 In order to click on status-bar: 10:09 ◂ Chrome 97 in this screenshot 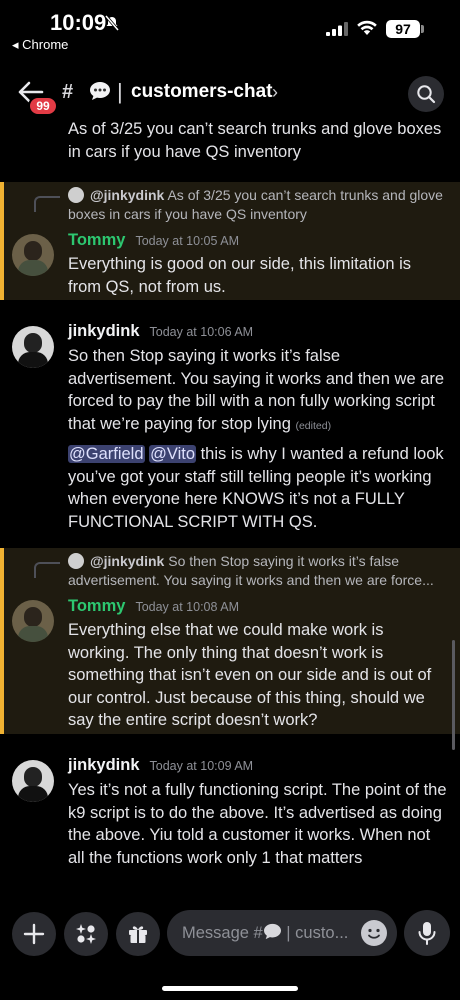, I will do `click(230, 30)`.